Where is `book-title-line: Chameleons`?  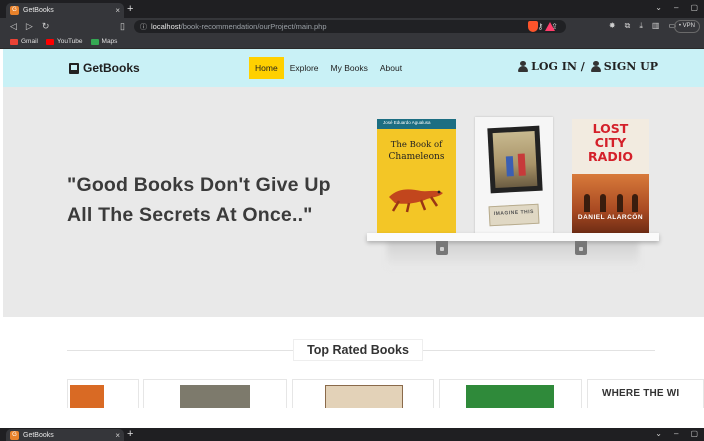 book-title-line: Chameleons is located at coordinates (416, 157).